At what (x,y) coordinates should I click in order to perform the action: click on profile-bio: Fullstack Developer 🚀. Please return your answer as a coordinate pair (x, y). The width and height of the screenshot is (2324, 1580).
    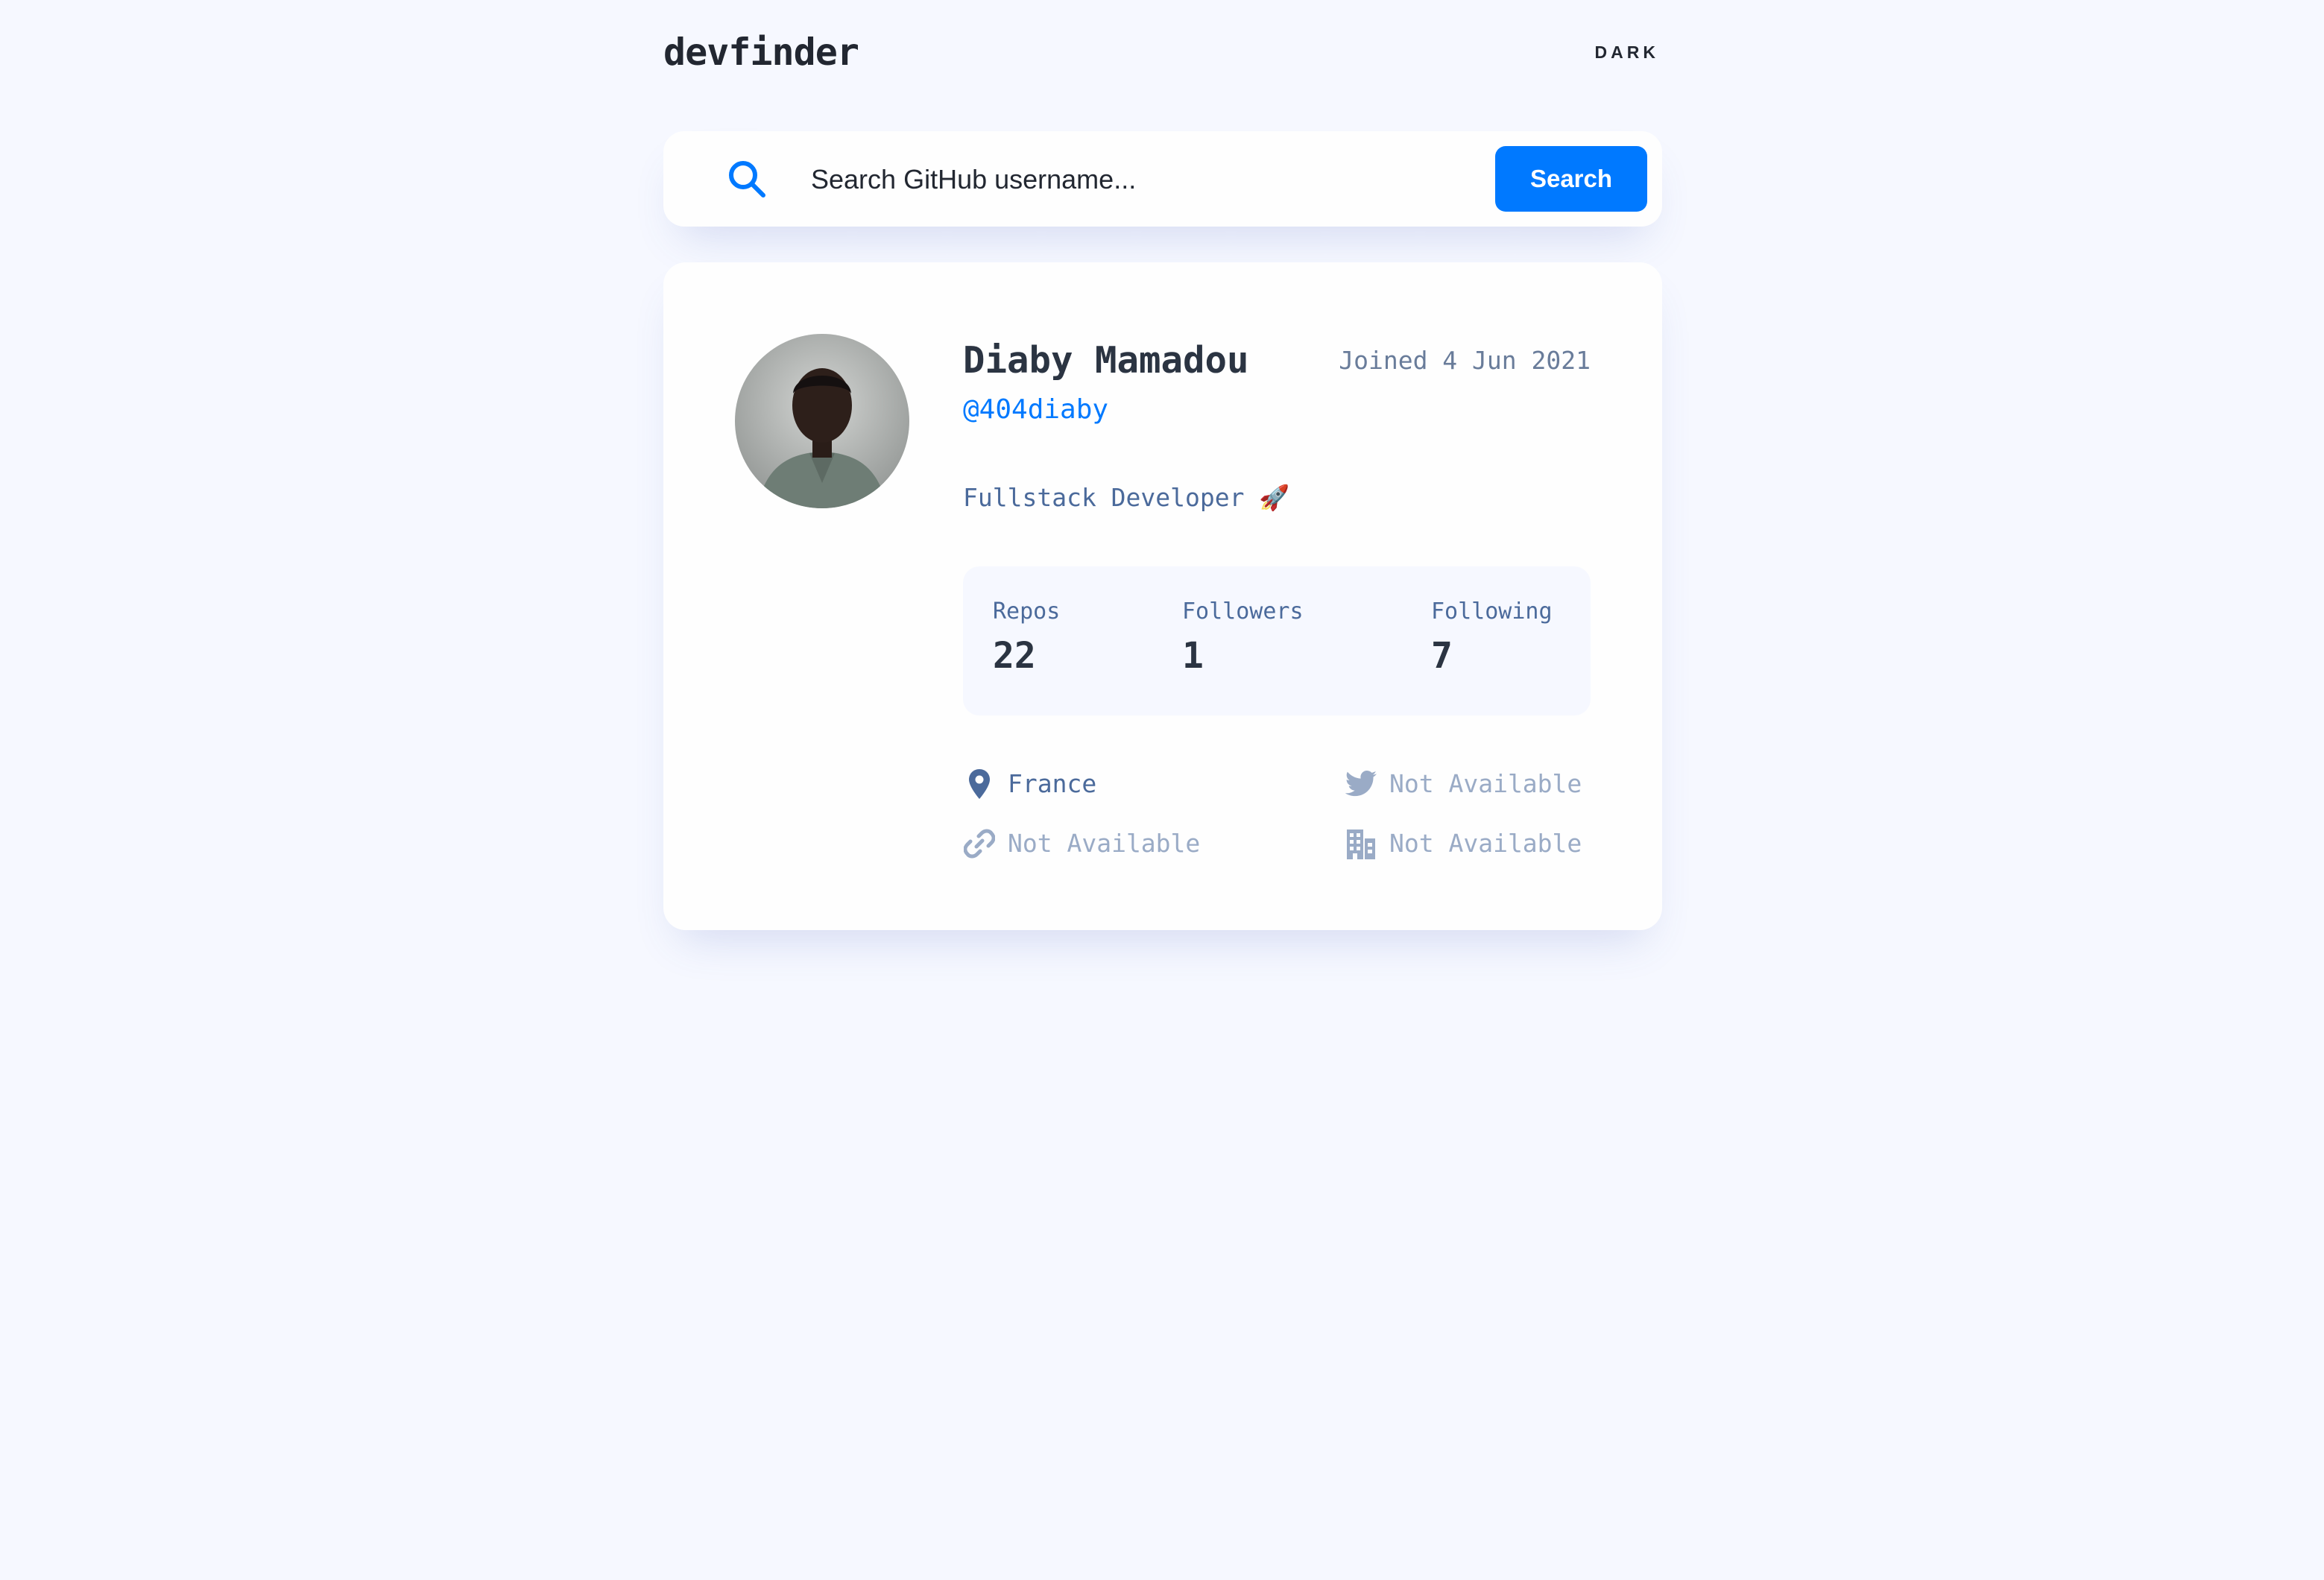
    Looking at the image, I should click on (1126, 497).